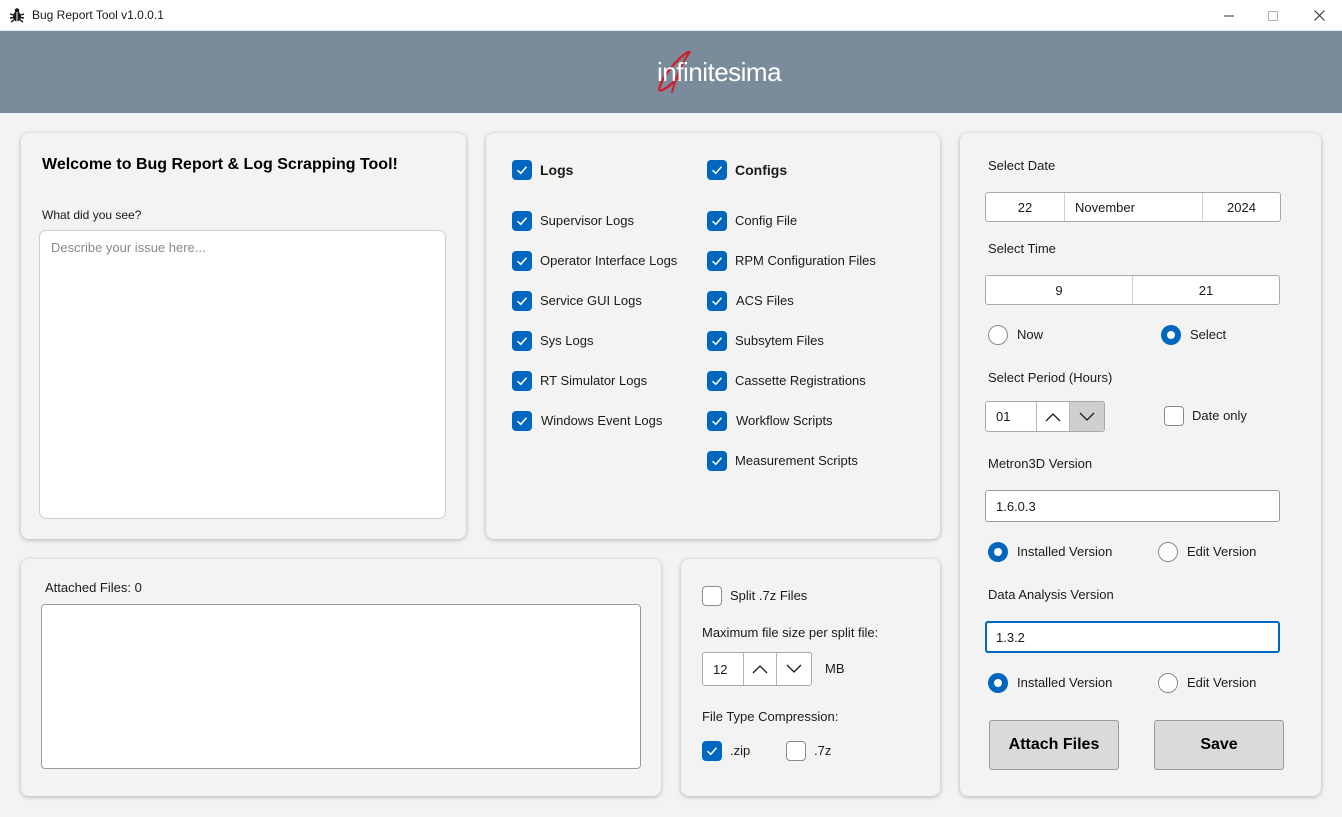 The height and width of the screenshot is (817, 1342). I want to click on config-label-acs: ACS Files, so click(765, 300).